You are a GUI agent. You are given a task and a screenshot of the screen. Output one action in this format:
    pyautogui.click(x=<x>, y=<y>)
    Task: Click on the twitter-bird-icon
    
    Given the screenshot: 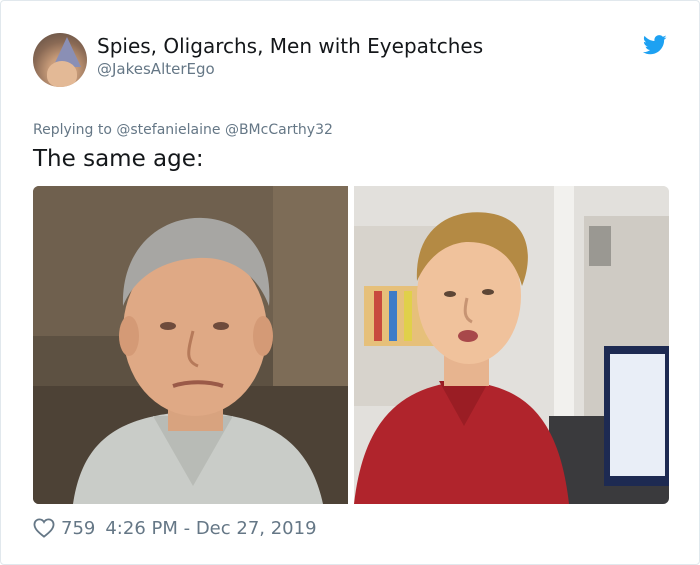 What is the action you would take?
    pyautogui.click(x=655, y=45)
    